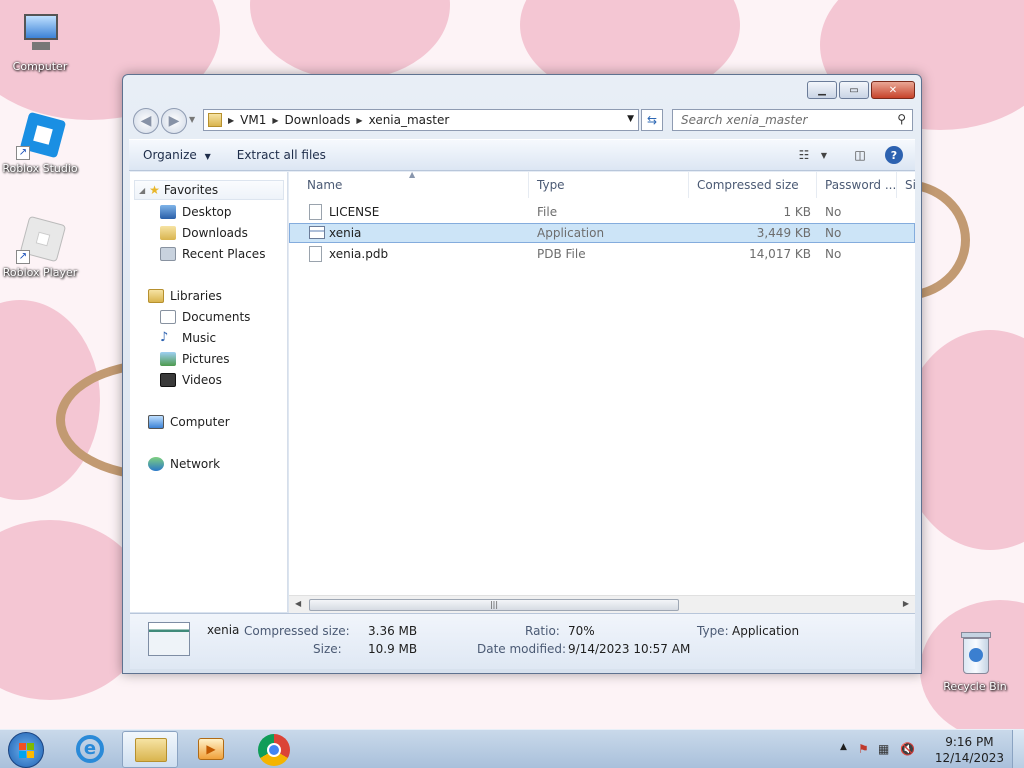 This screenshot has width=1024, height=768. I want to click on nav-pictures: Pictures, so click(195, 359).